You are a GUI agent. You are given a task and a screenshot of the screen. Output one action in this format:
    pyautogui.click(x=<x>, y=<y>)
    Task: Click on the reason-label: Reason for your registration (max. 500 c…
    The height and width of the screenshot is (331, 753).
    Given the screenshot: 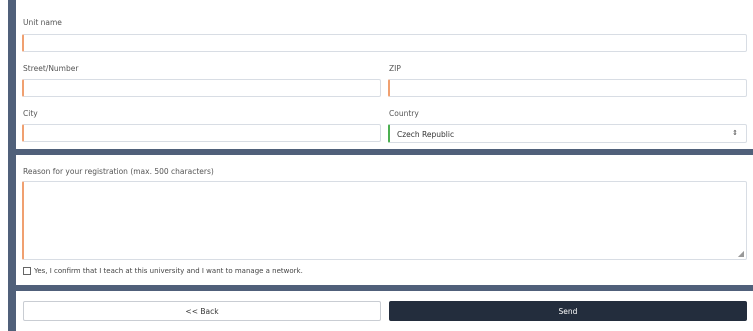 What is the action you would take?
    pyautogui.click(x=118, y=171)
    